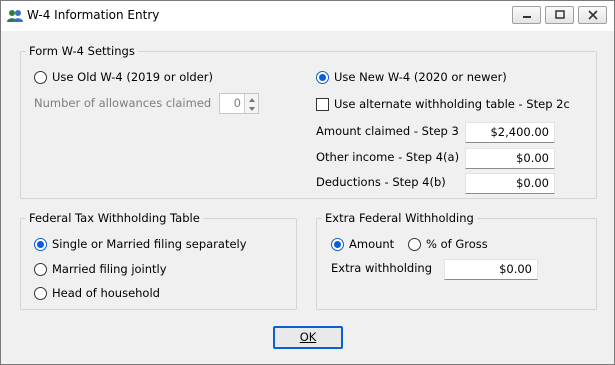 This screenshot has width=615, height=365. I want to click on spinner-down-button, so click(251, 108).